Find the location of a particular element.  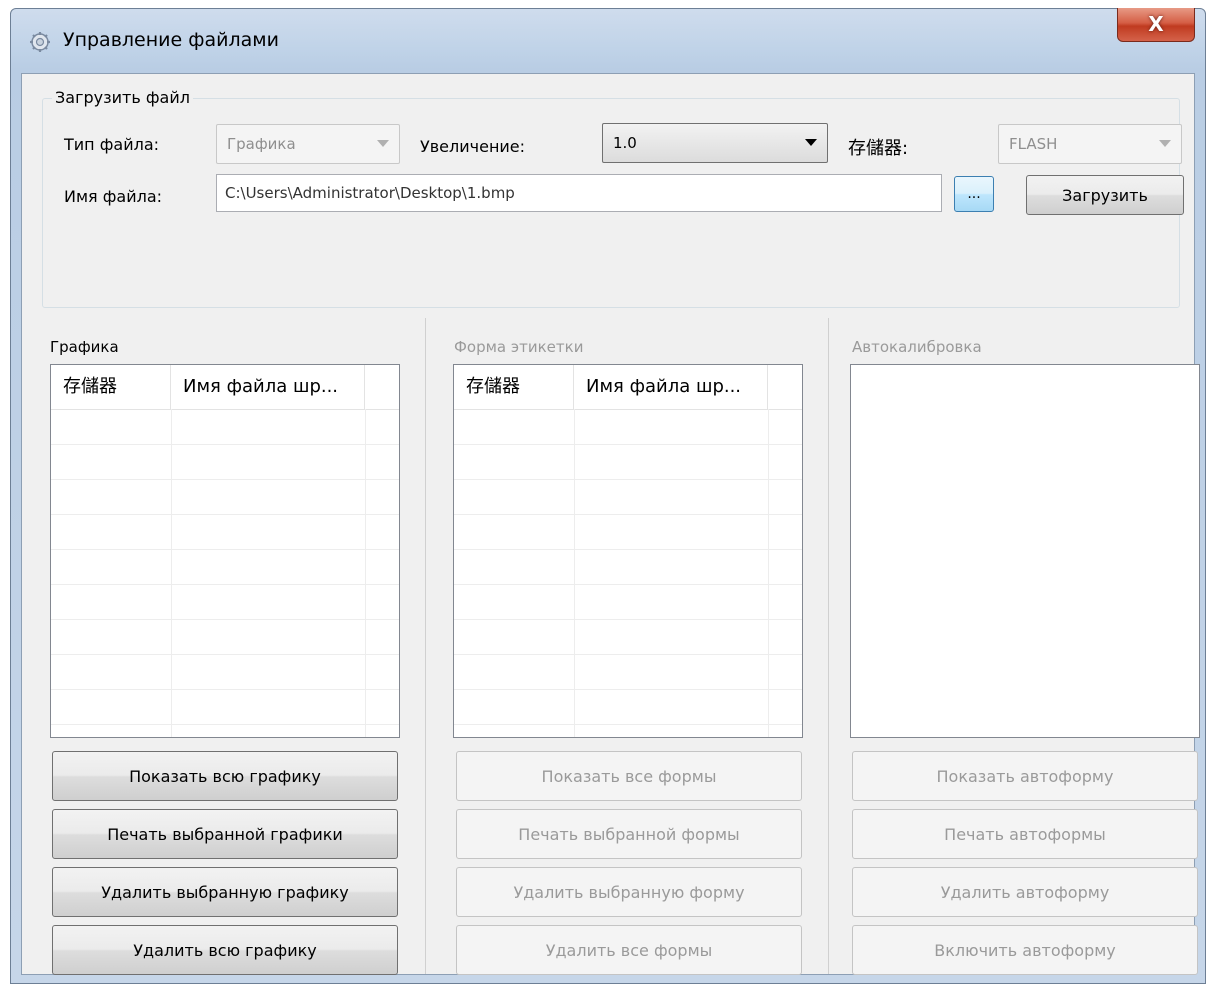

graphics-col-storage: 存儲器 is located at coordinates (111, 387).